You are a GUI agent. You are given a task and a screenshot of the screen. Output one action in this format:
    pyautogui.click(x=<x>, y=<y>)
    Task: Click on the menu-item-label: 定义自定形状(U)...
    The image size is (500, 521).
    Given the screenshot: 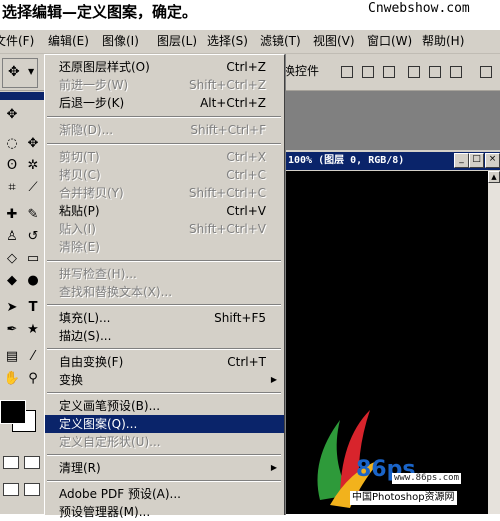 What is the action you would take?
    pyautogui.click(x=110, y=442)
    